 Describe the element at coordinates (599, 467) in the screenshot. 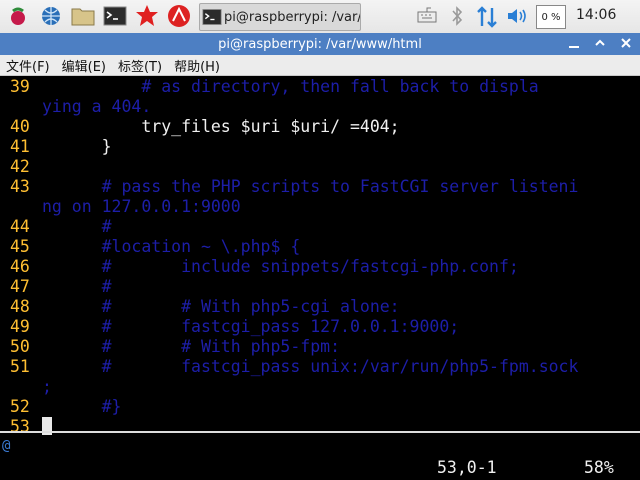

I see `file-percent: 58%` at that location.